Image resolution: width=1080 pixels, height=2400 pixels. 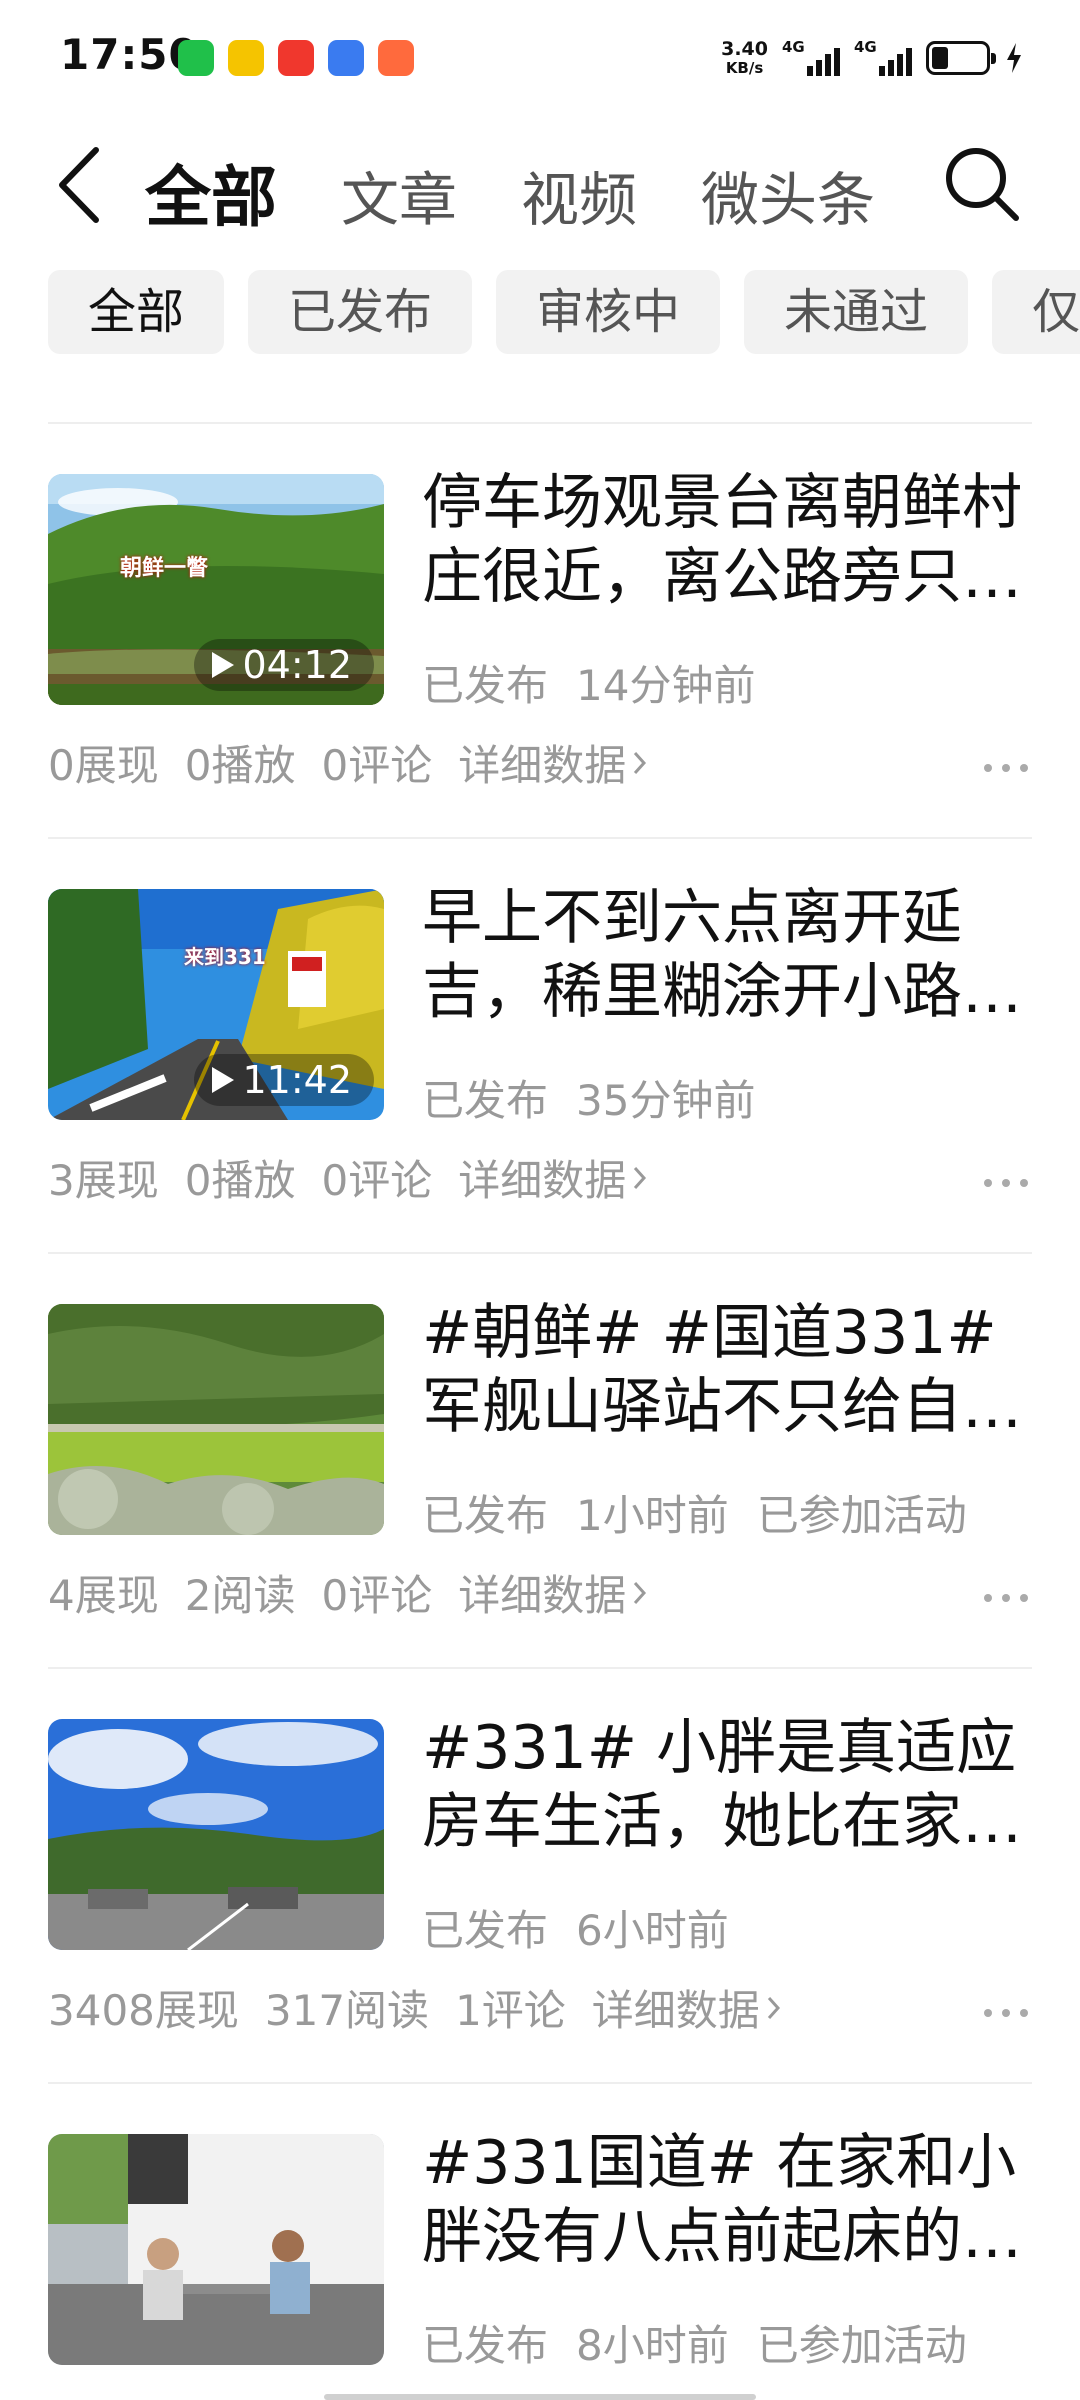 I want to click on content-type-tabs: 全部 文章 视频 微头条, so click(x=542, y=192).